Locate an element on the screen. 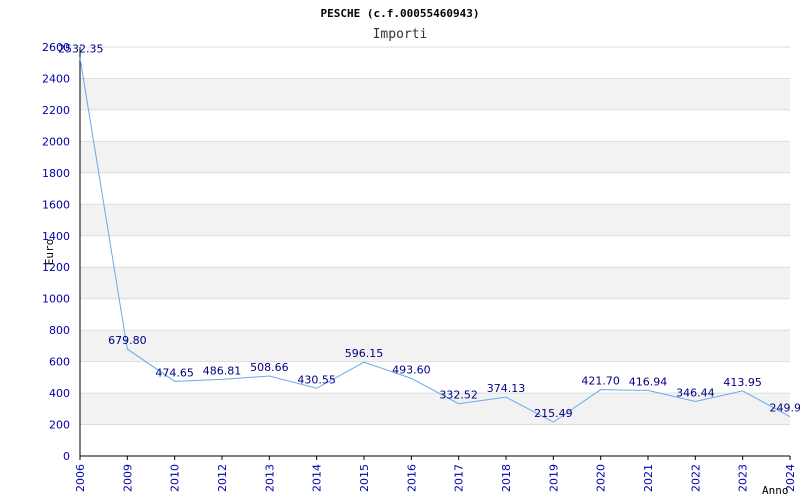 Image resolution: width=800 pixels, height=500 pixels. x-tick-label: 2012 is located at coordinates (222, 478).